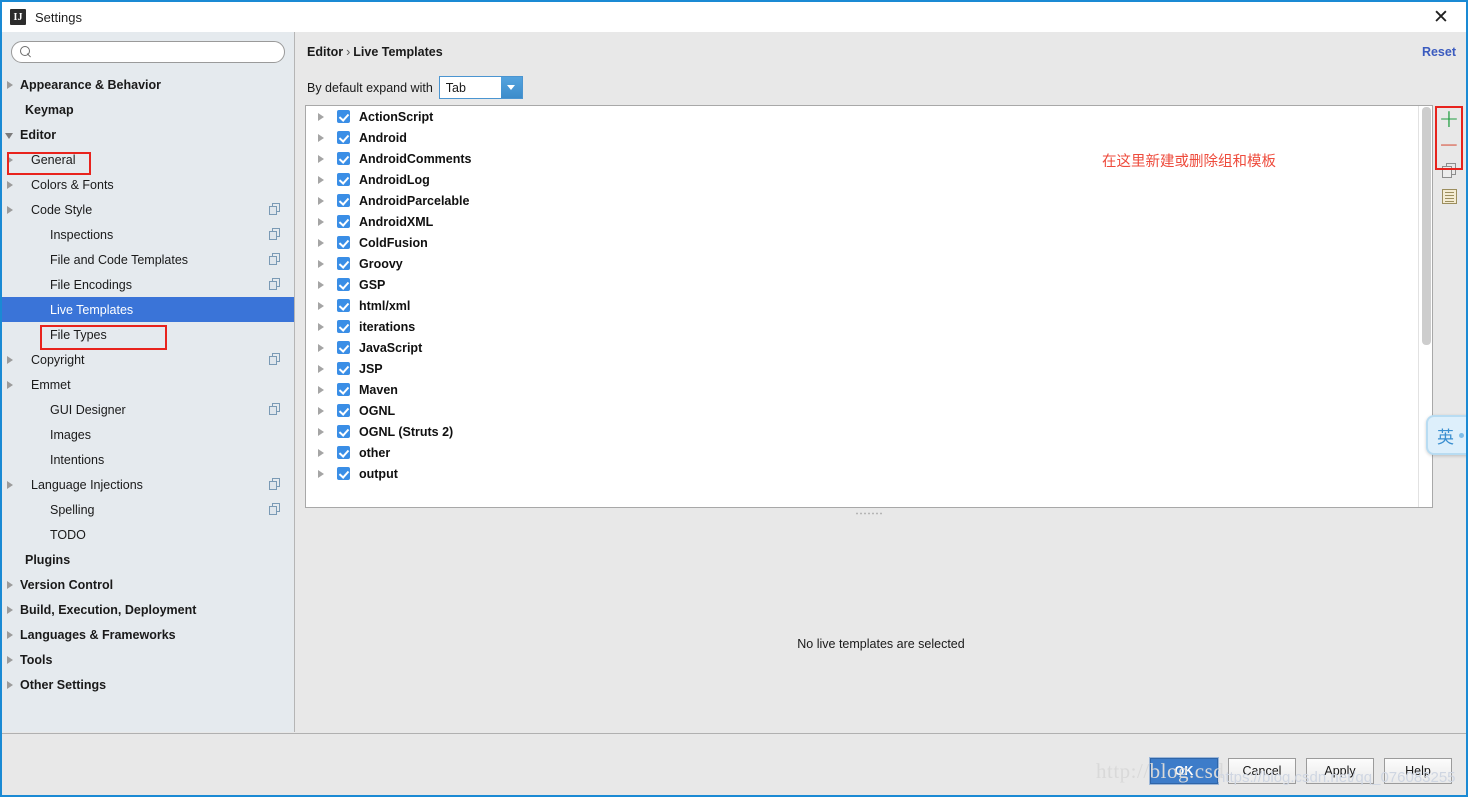 The height and width of the screenshot is (797, 1468). I want to click on sidebar-item-inspections: Inspections, so click(148, 234).